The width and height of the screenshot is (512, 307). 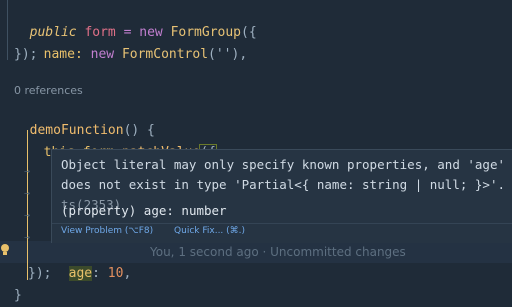 I want to click on lightbulb-icon, so click(x=5, y=251).